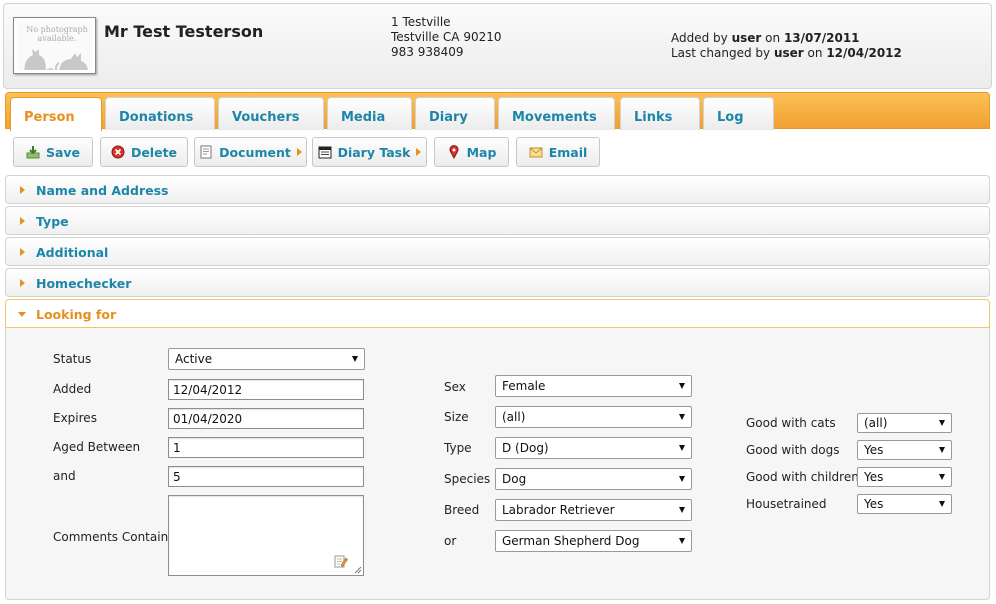 The width and height of the screenshot is (996, 604). What do you see at coordinates (558, 152) in the screenshot?
I see `email-button: Email` at bounding box center [558, 152].